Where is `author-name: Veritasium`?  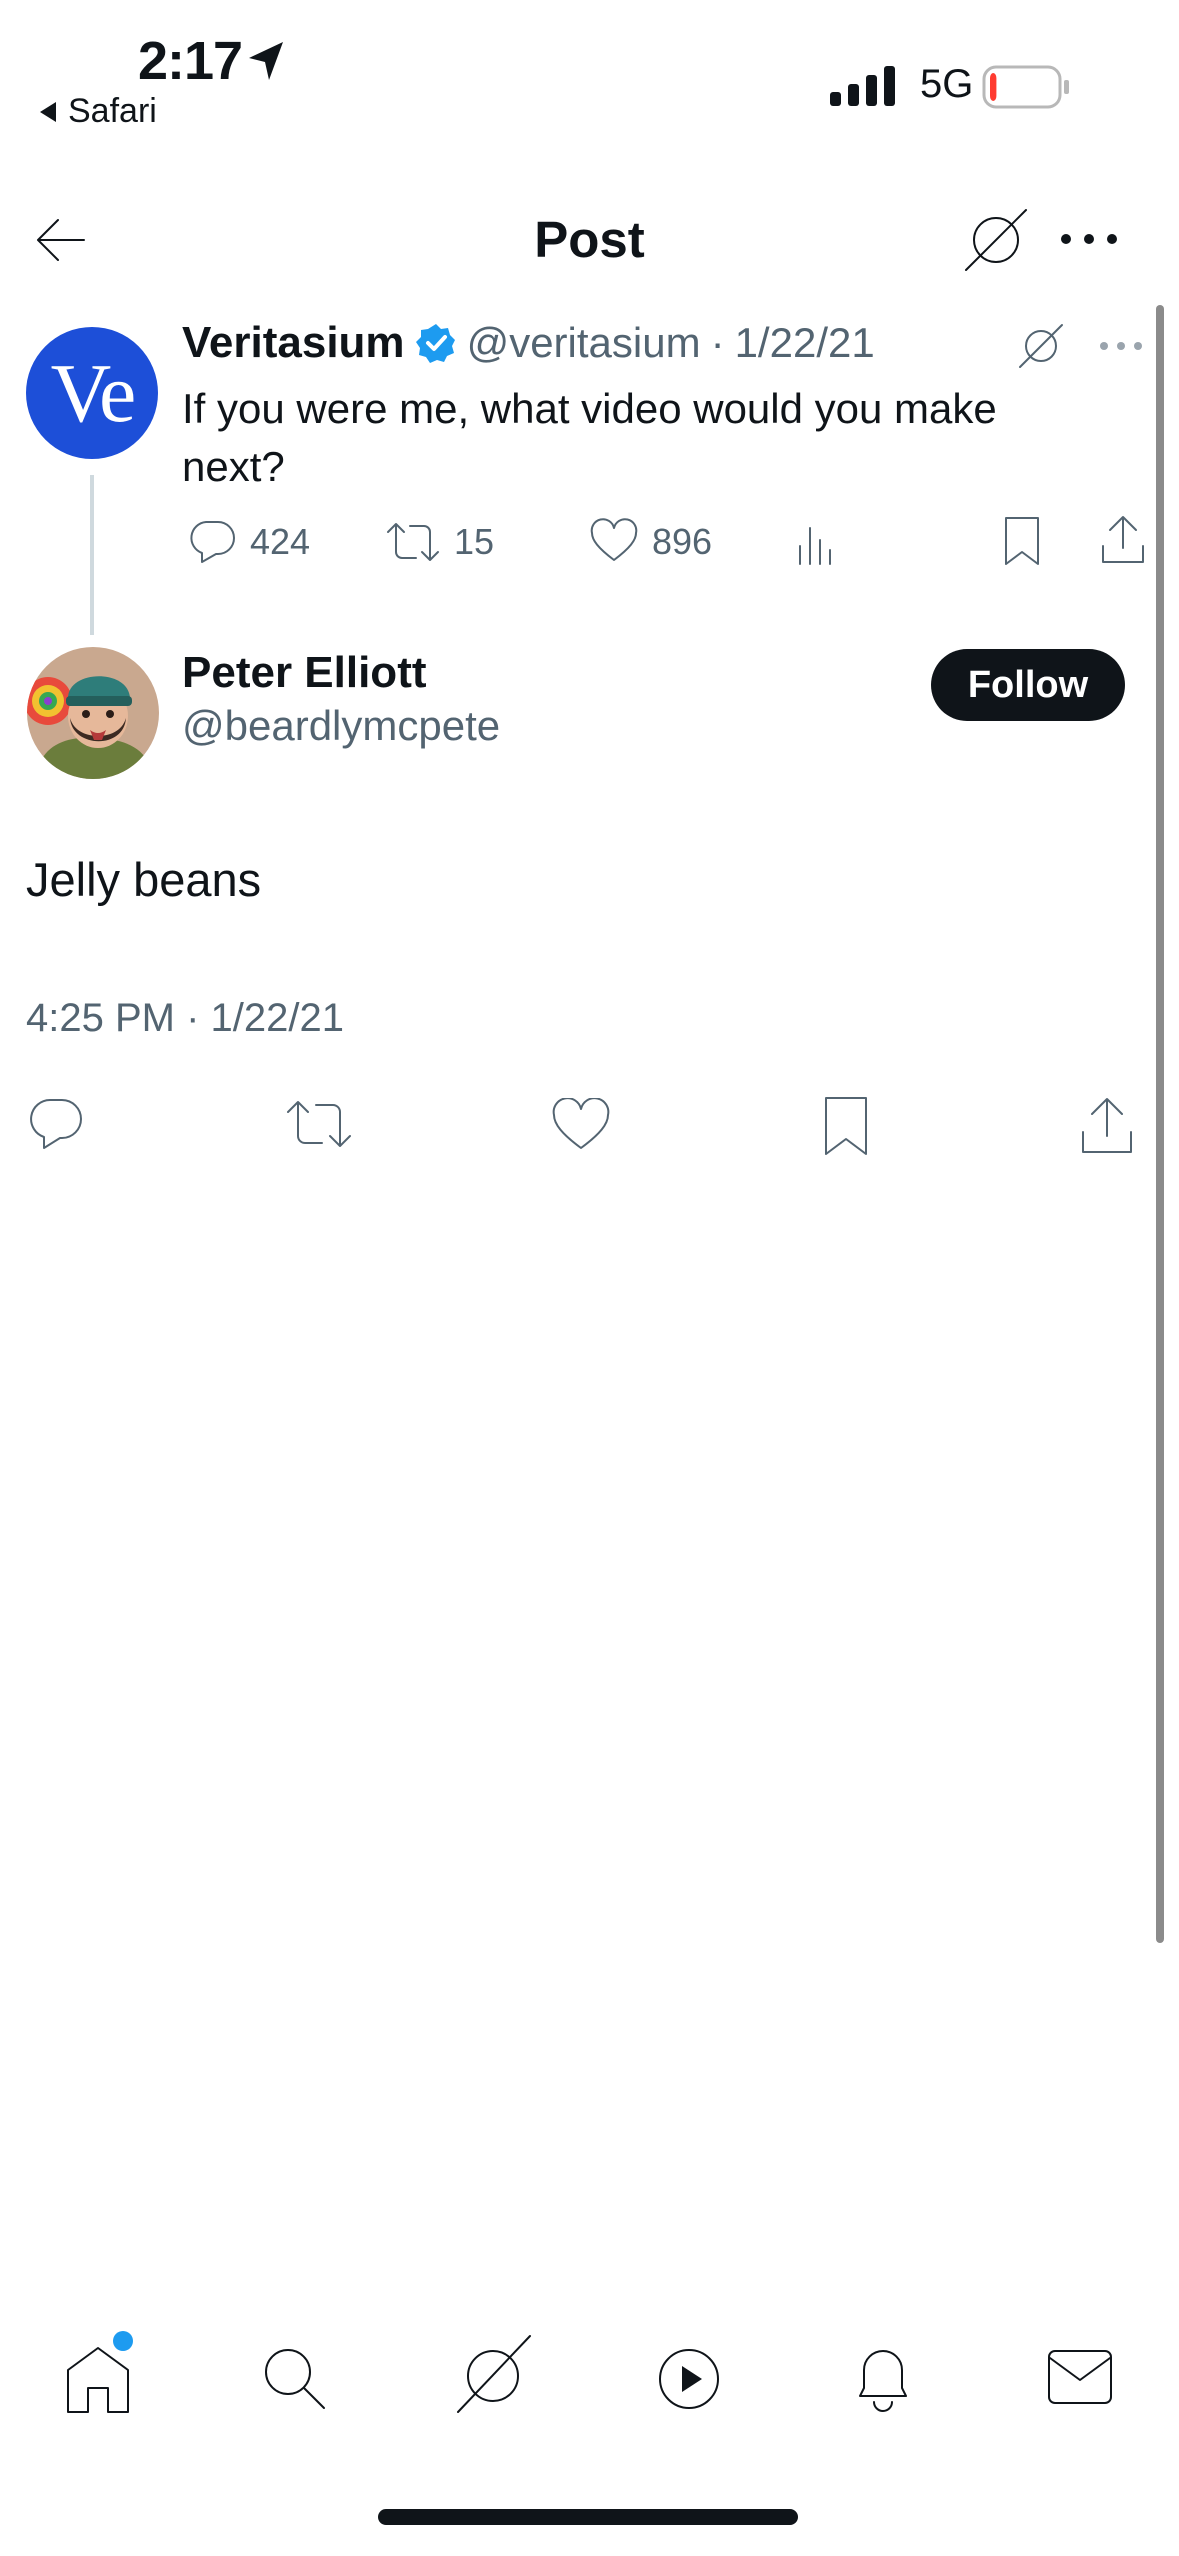
author-name: Veritasium is located at coordinates (293, 343).